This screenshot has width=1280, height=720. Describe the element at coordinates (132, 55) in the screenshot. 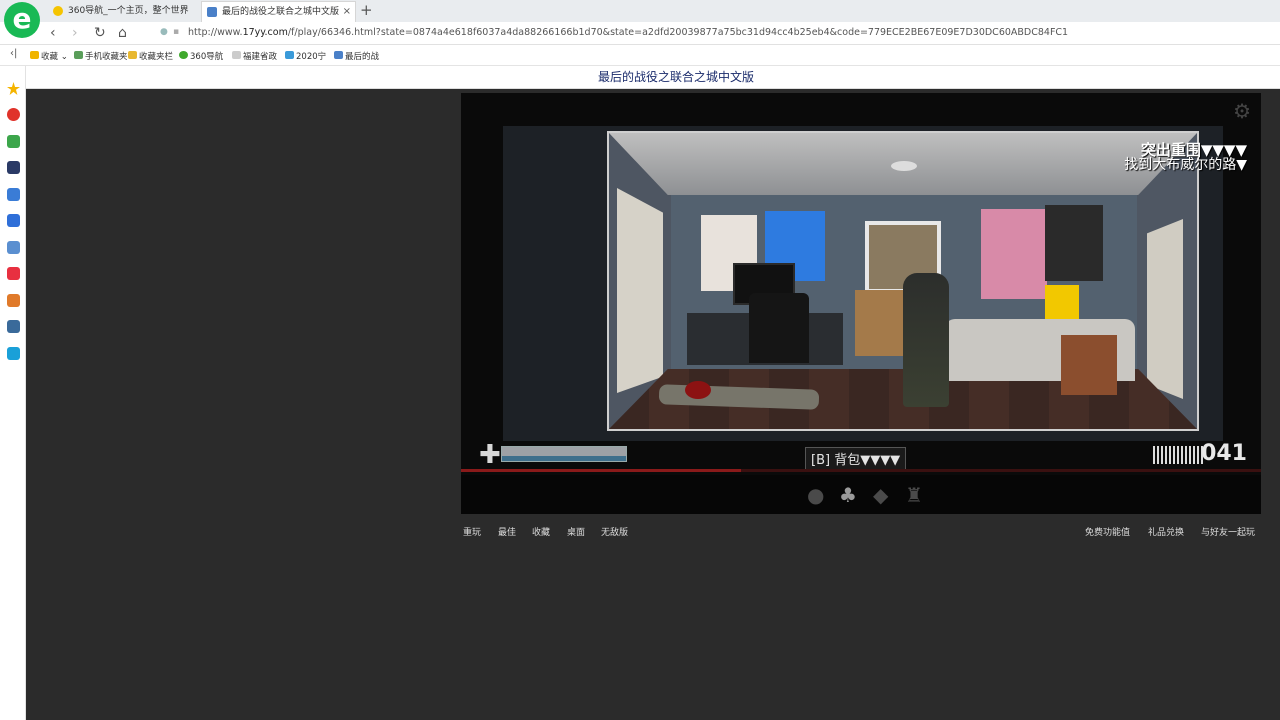

I see `folder-icon` at that location.